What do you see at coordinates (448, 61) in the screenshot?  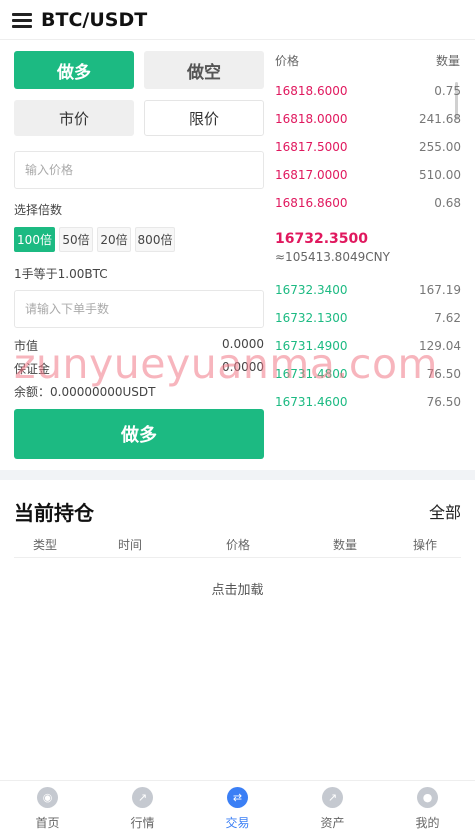 I see `orderbook-qty-header: 数量` at bounding box center [448, 61].